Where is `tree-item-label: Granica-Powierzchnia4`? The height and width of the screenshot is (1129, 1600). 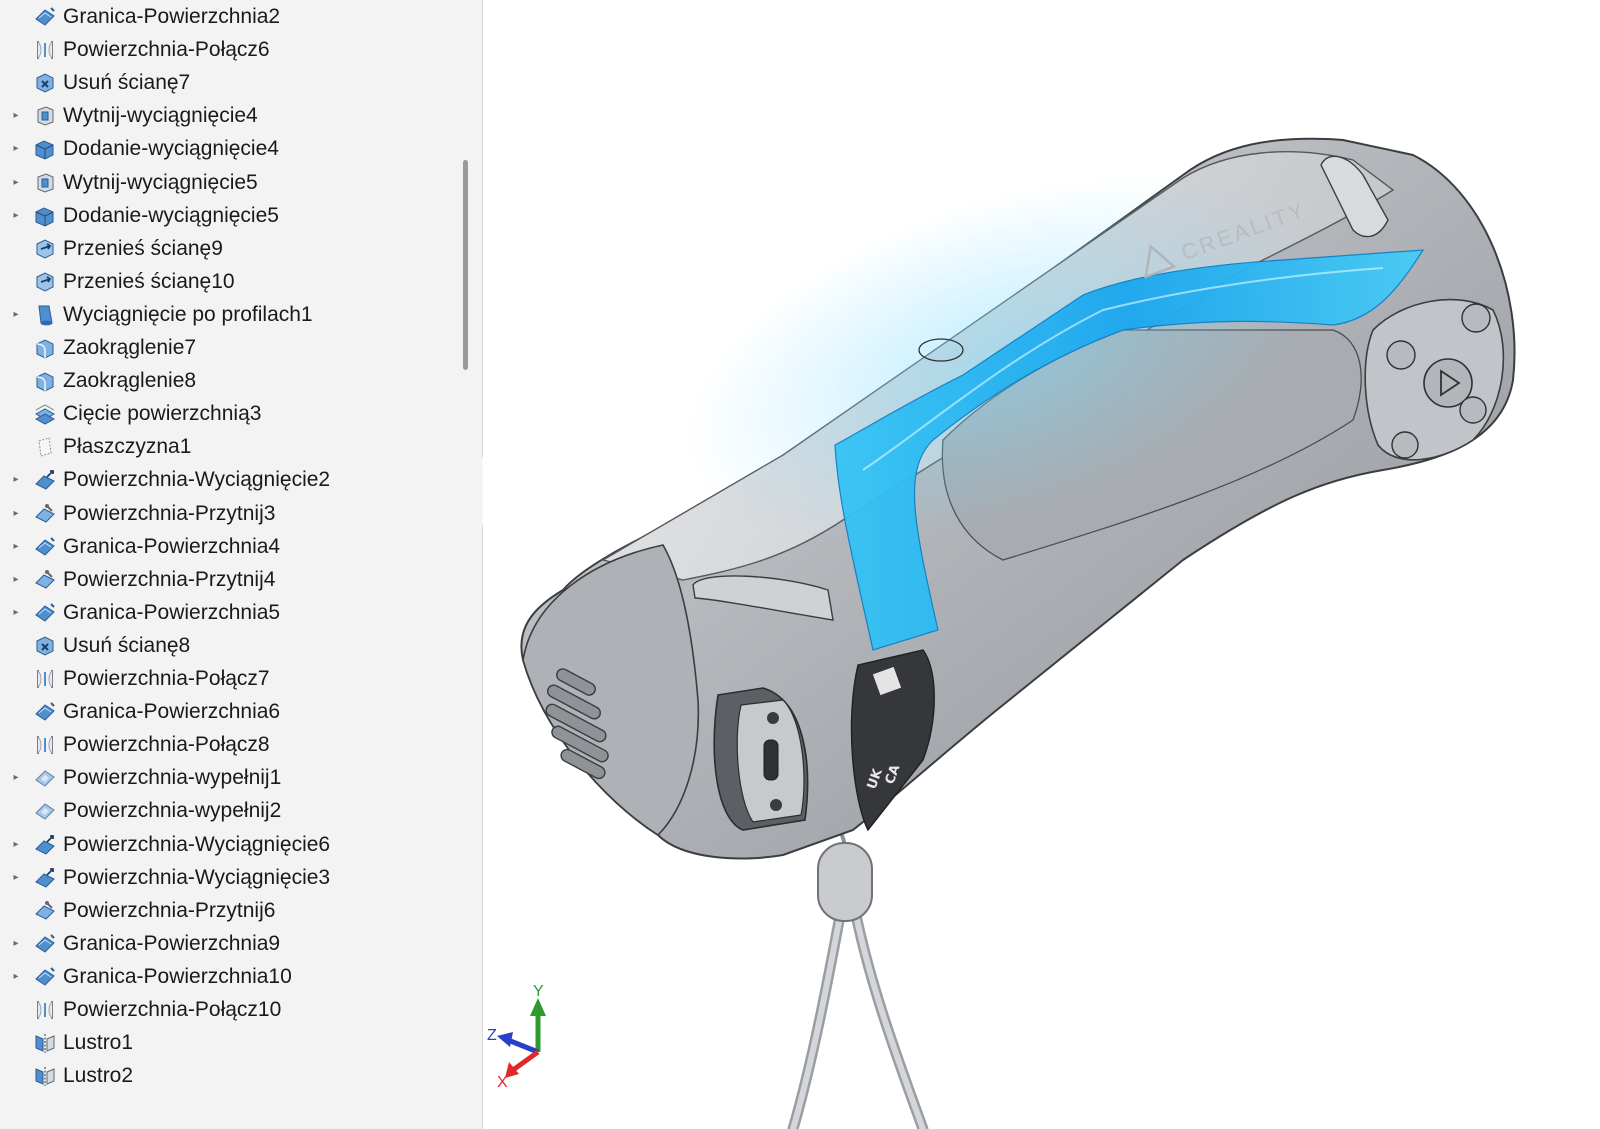
tree-item-label: Granica-Powierzchnia4 is located at coordinates (172, 546).